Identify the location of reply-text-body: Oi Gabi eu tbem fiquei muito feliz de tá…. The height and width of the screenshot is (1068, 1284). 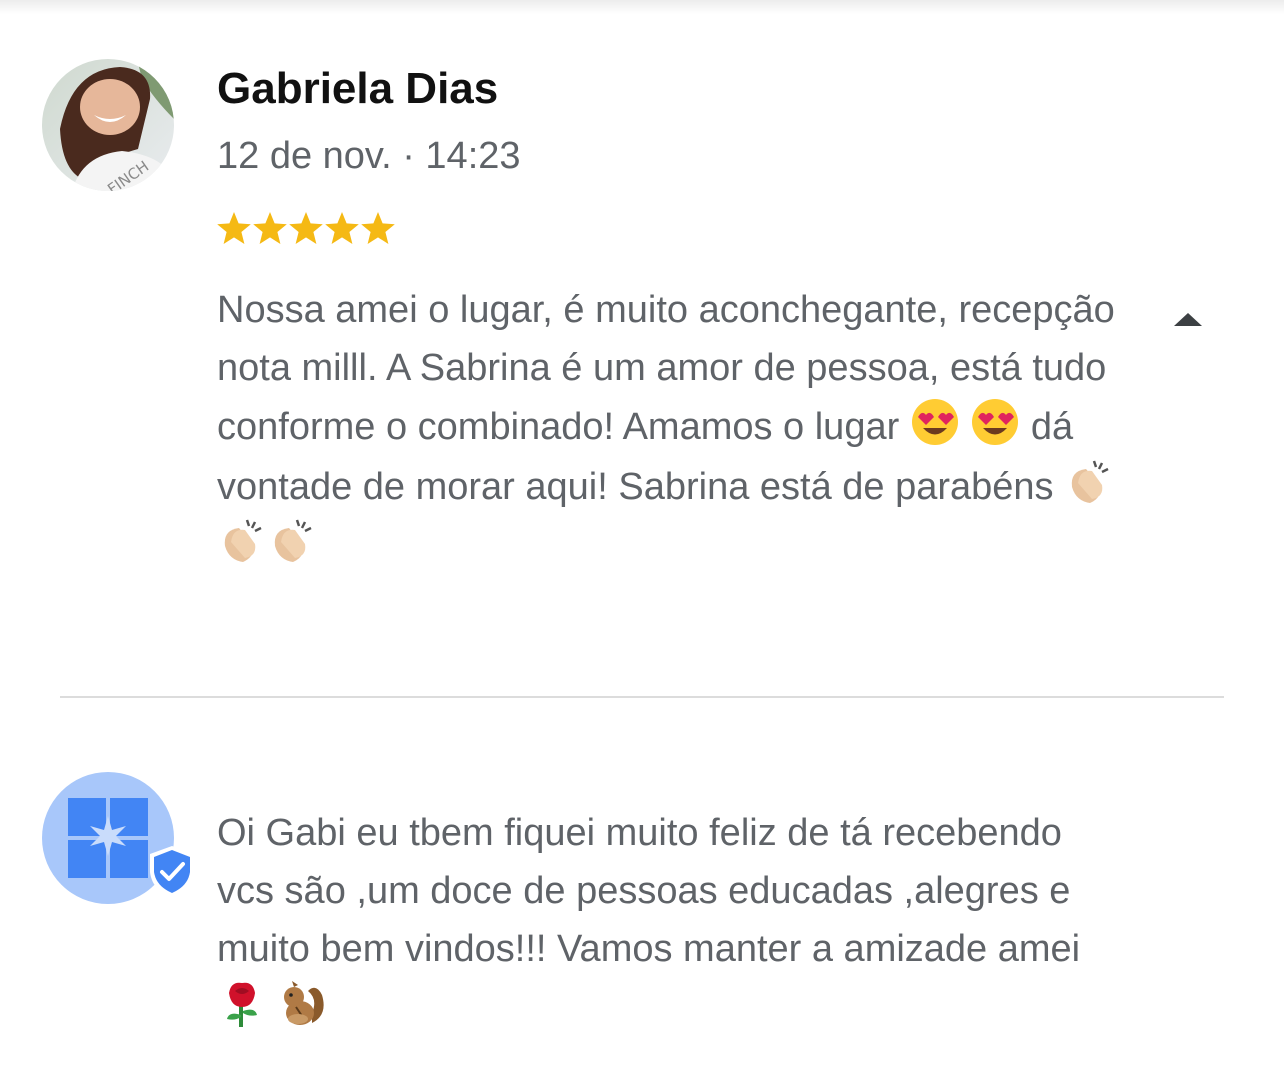
(649, 891).